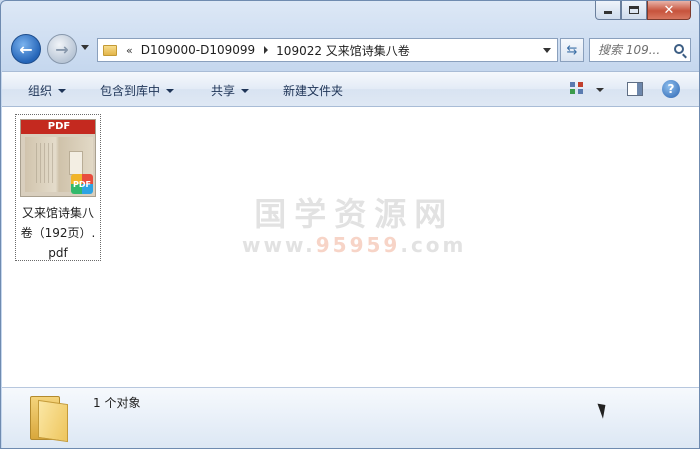  Describe the element at coordinates (198, 50) in the screenshot. I see `breadcrumb-item: D109000-D109099` at that location.